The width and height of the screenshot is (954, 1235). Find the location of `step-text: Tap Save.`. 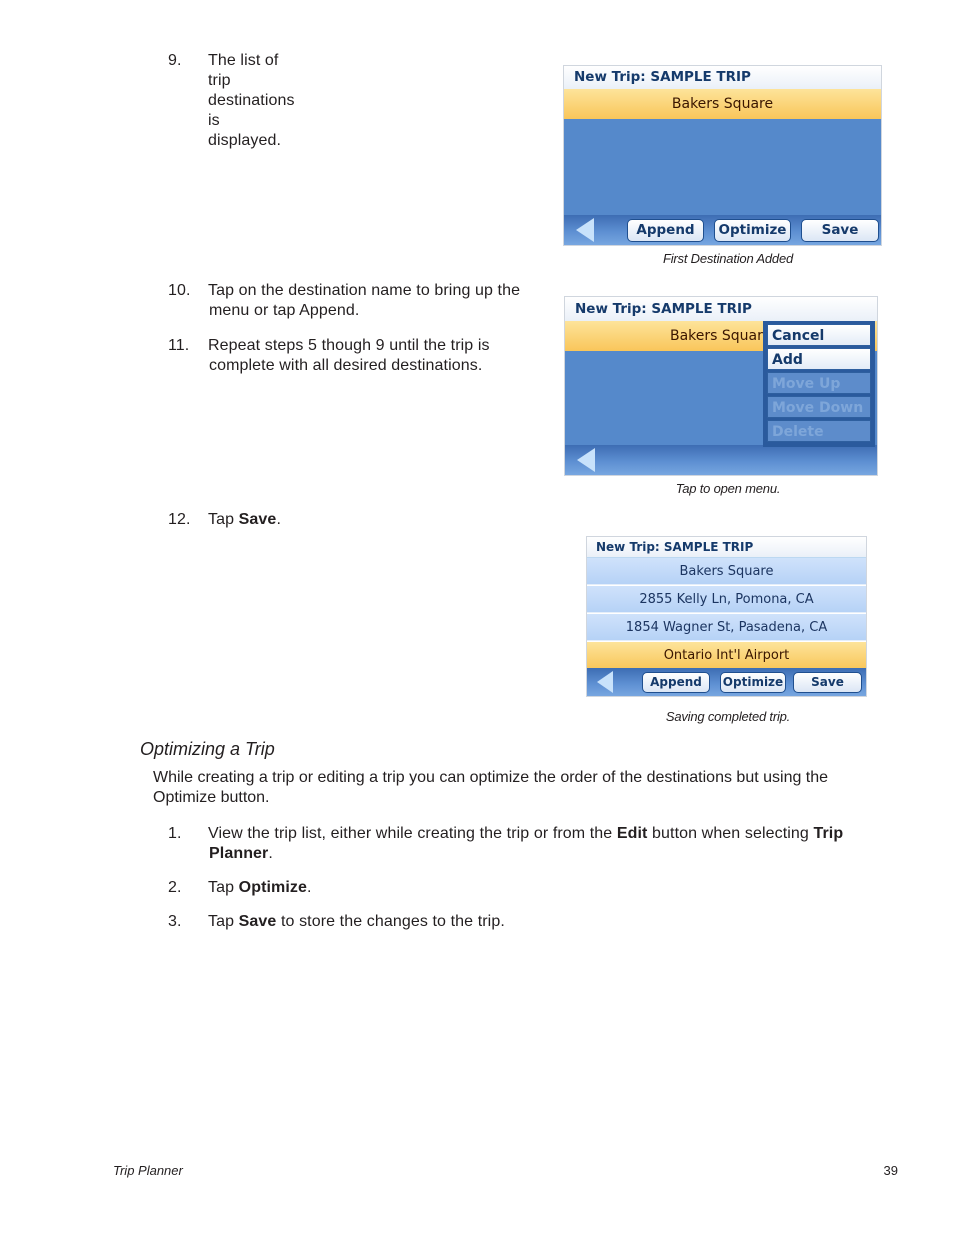

step-text: Tap Save. is located at coordinates (244, 520).